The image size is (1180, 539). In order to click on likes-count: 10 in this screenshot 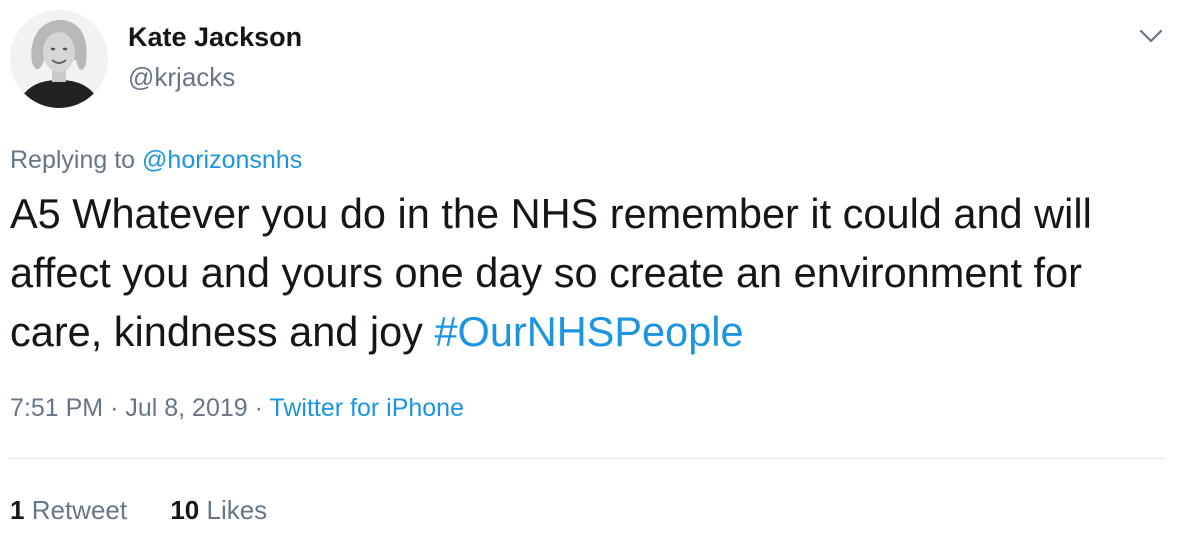, I will do `click(185, 510)`.